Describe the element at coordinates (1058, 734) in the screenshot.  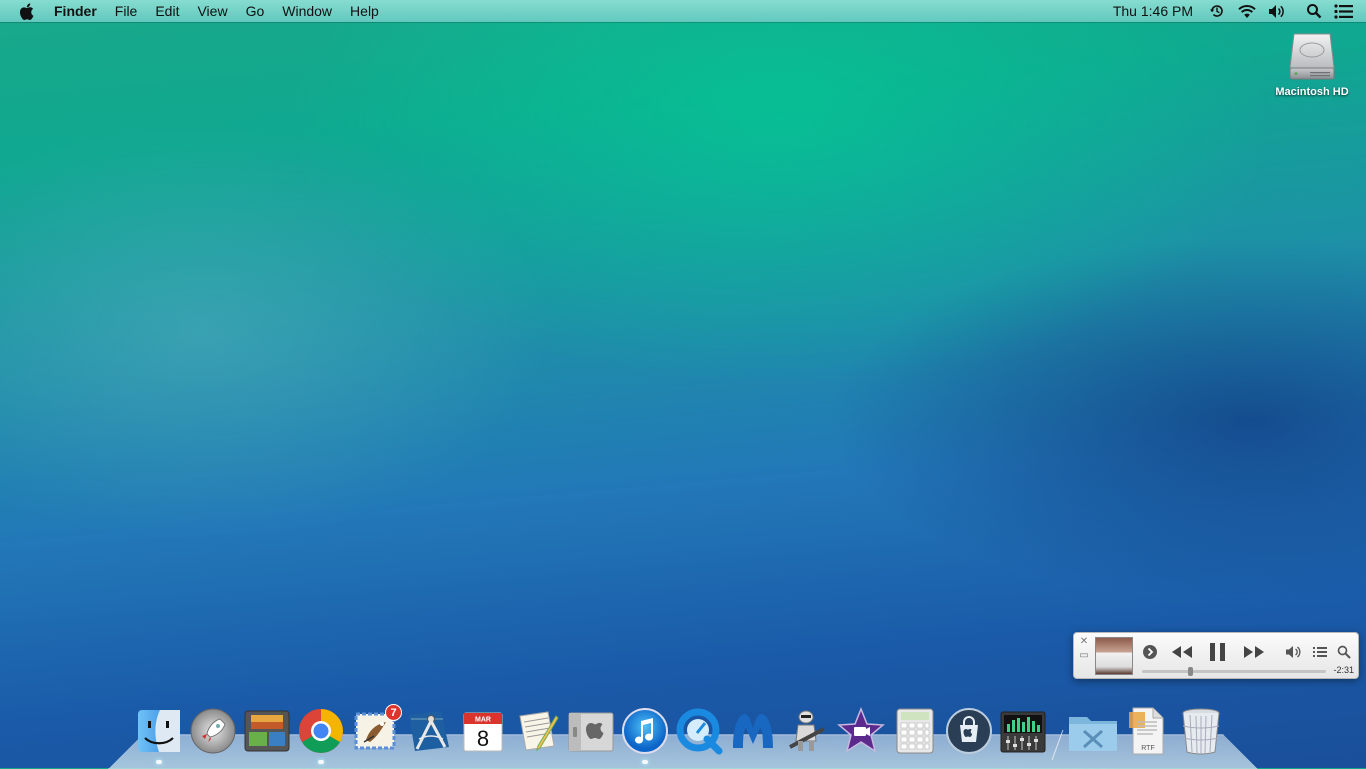
I see `dock-separator` at that location.